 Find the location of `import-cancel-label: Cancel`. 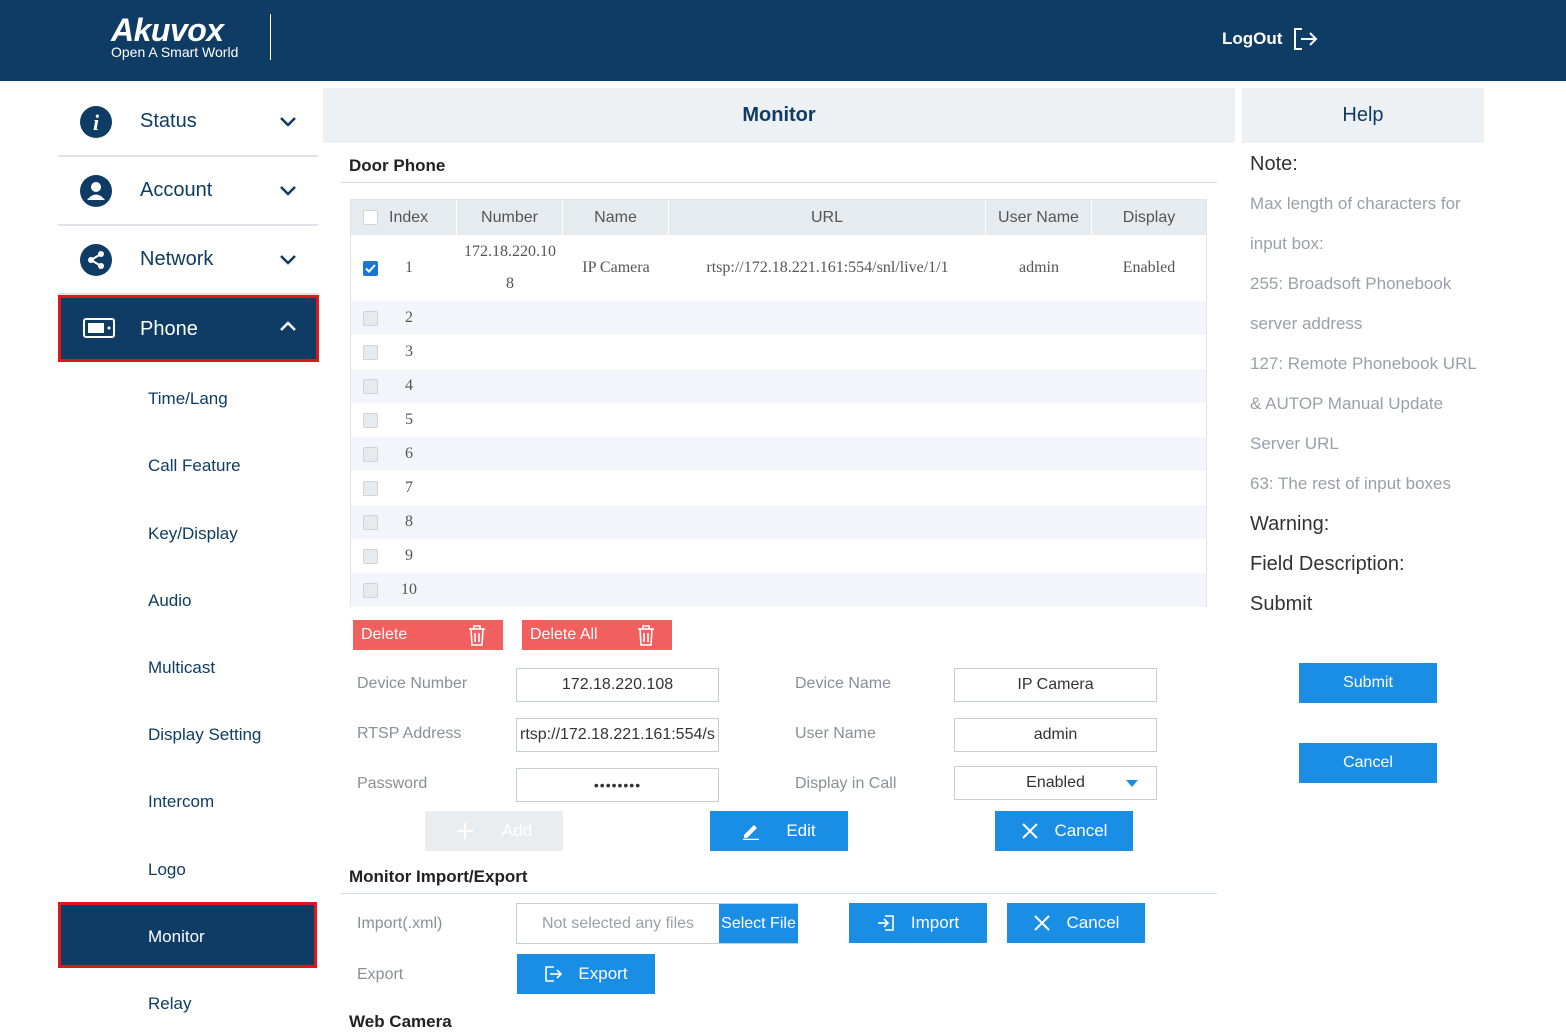

import-cancel-label: Cancel is located at coordinates (1093, 922).